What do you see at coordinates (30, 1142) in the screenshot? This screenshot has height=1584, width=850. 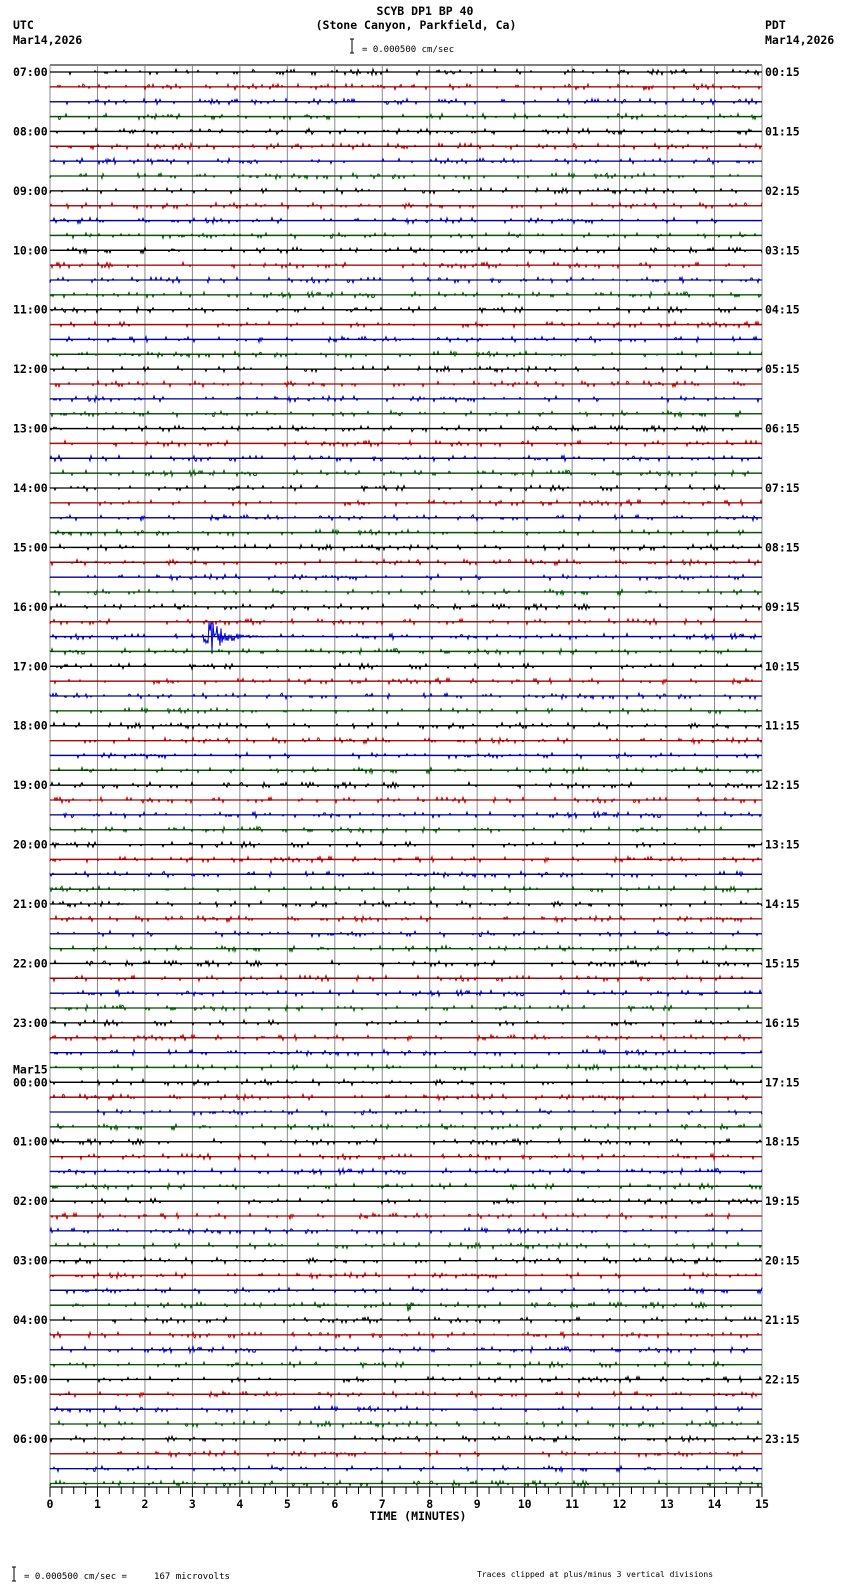 I see `utc-hour-label: 01:00` at bounding box center [30, 1142].